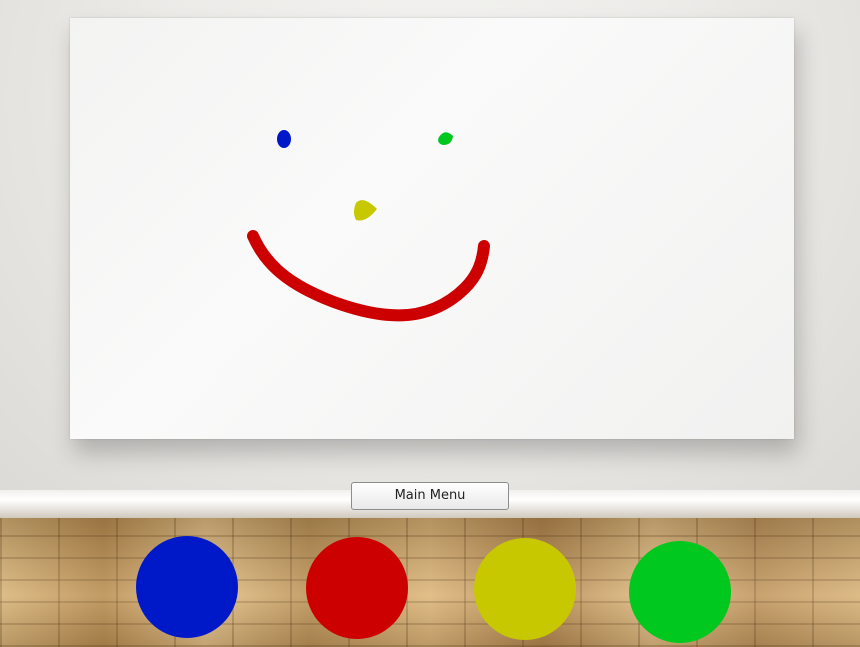 Image resolution: width=860 pixels, height=647 pixels. I want to click on blue-color-button, so click(187, 587).